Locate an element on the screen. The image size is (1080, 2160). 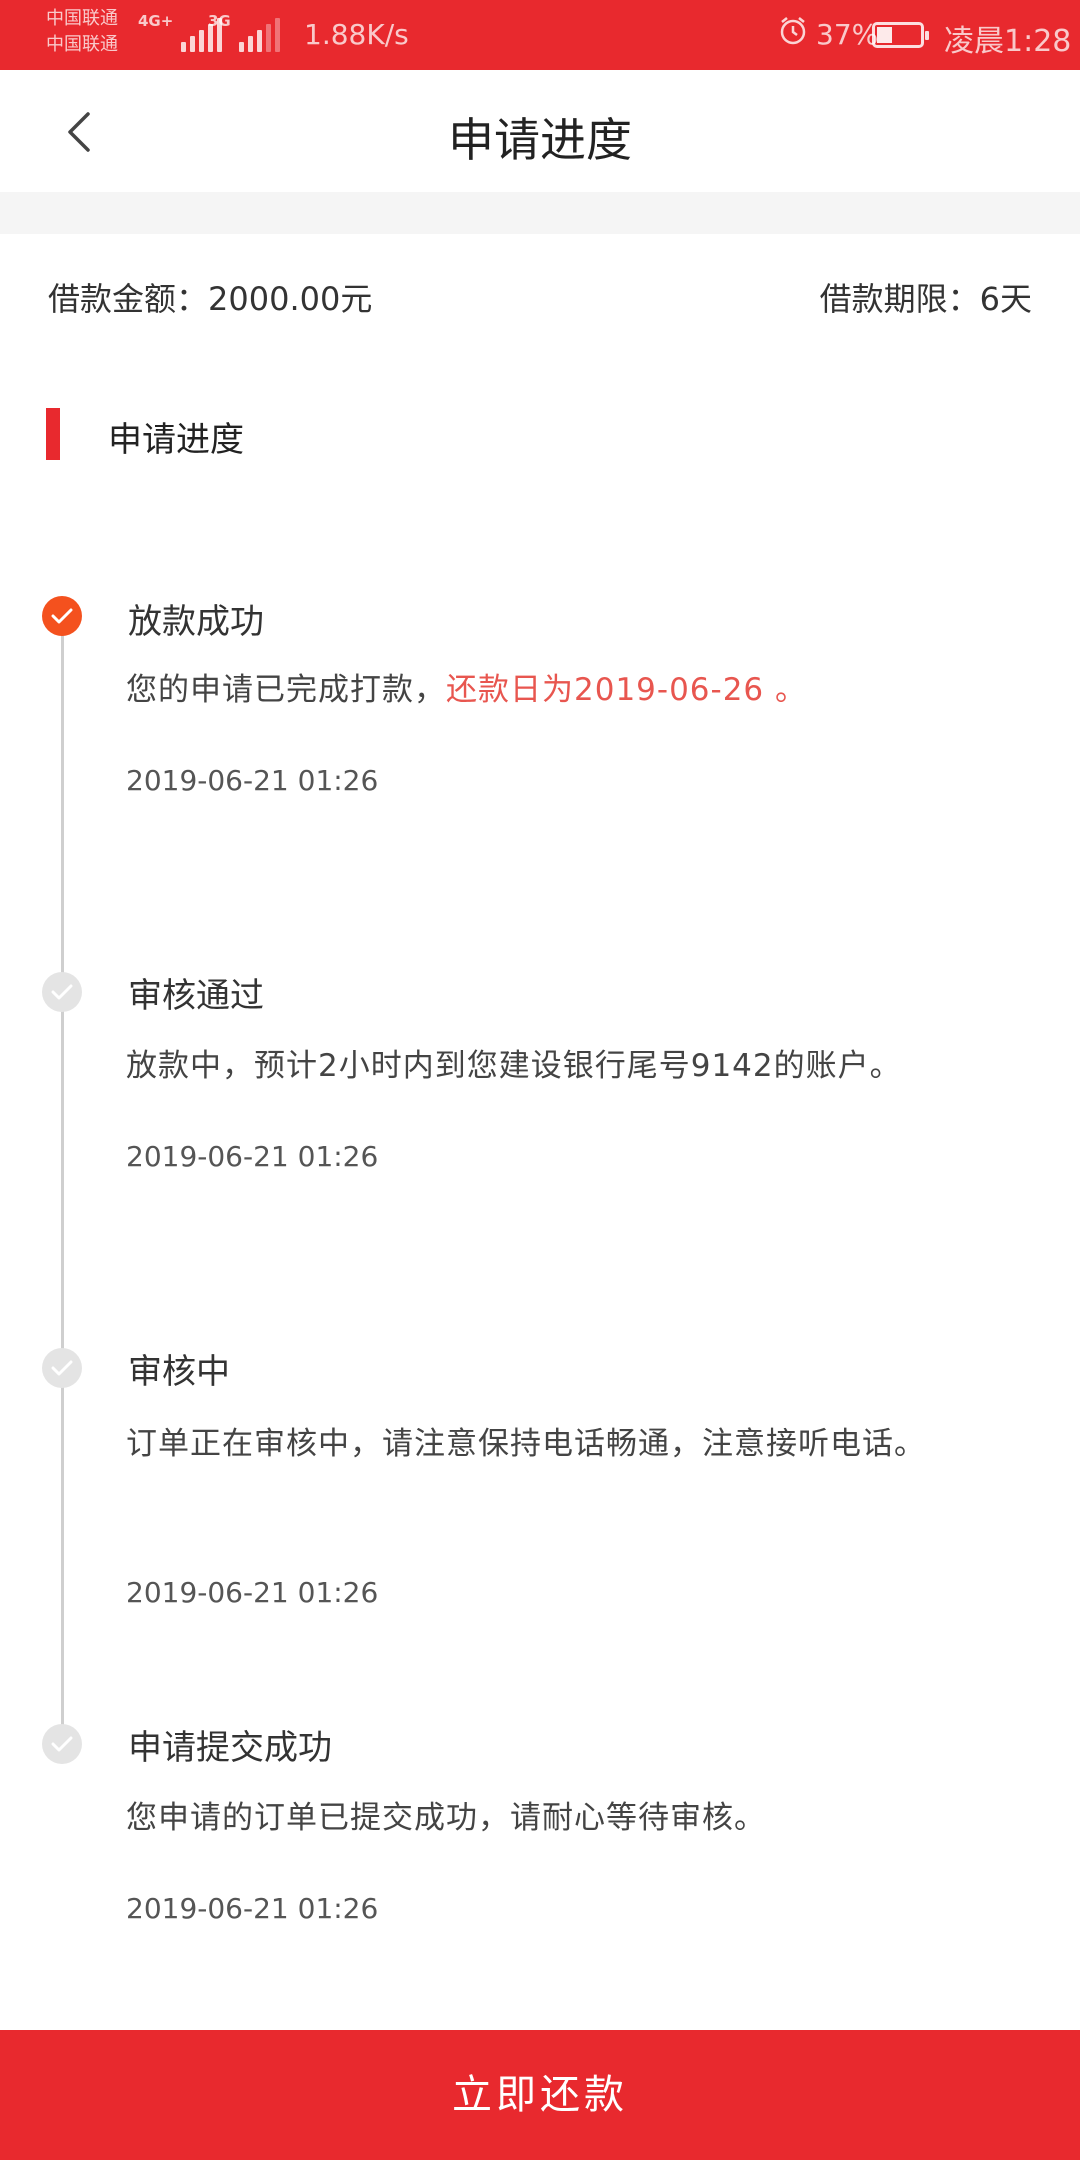
battery-fill is located at coordinates (884, 35).